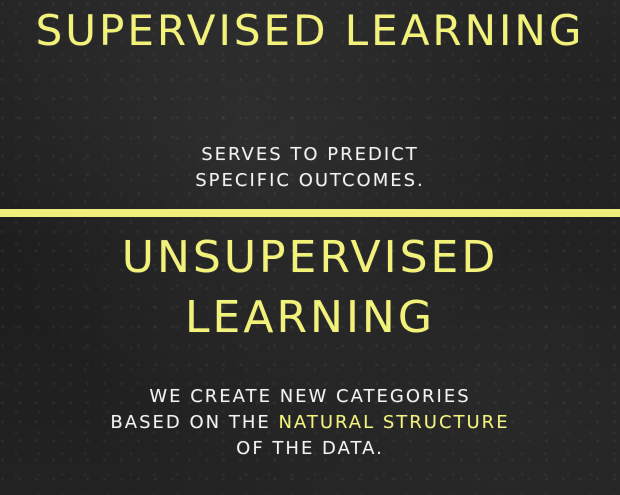  Describe the element at coordinates (310, 257) in the screenshot. I see `unsupervised-title-line-1: UNSUPERVISED` at that location.